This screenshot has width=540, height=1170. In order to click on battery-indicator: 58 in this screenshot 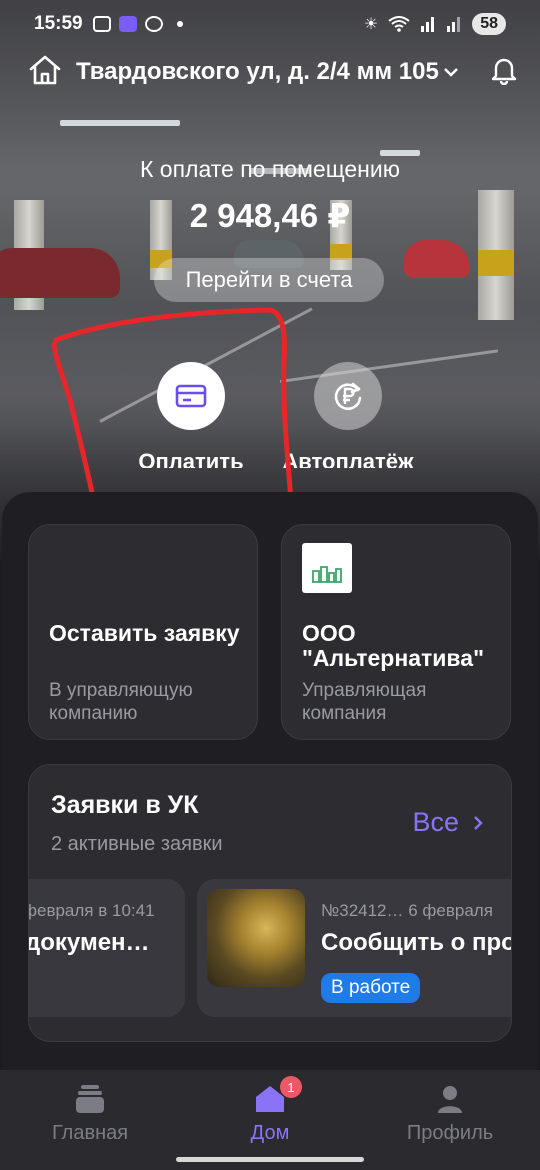, I will do `click(489, 24)`.